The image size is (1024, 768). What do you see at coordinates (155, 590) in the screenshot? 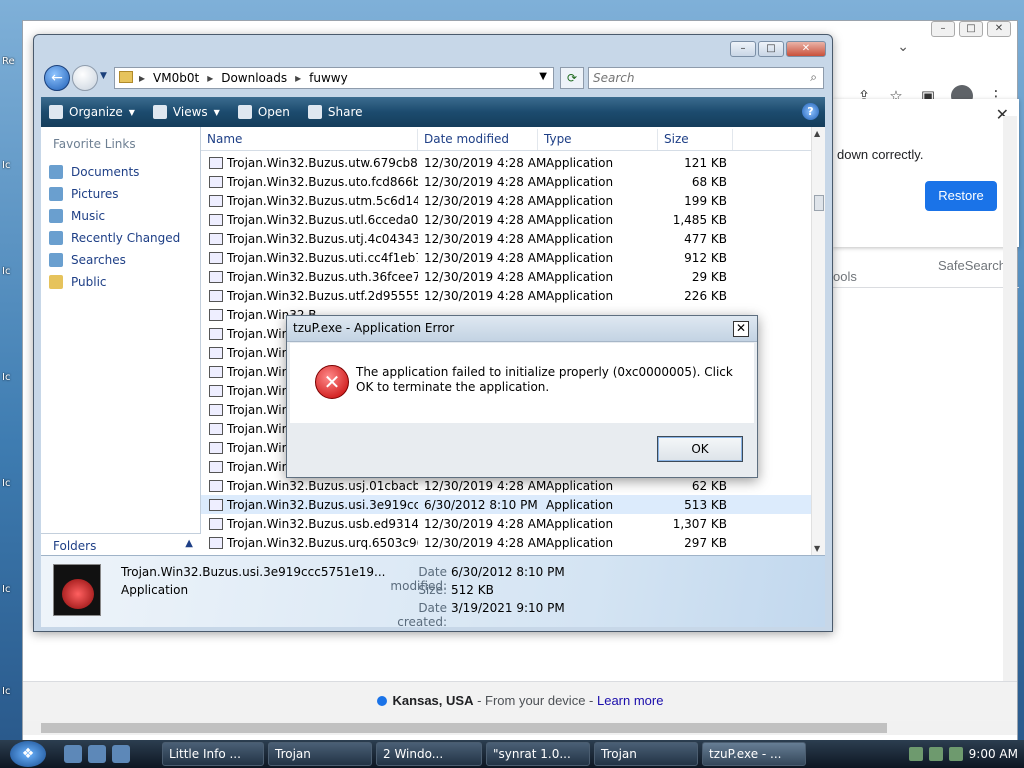
I see `details-file-type: Application` at bounding box center [155, 590].